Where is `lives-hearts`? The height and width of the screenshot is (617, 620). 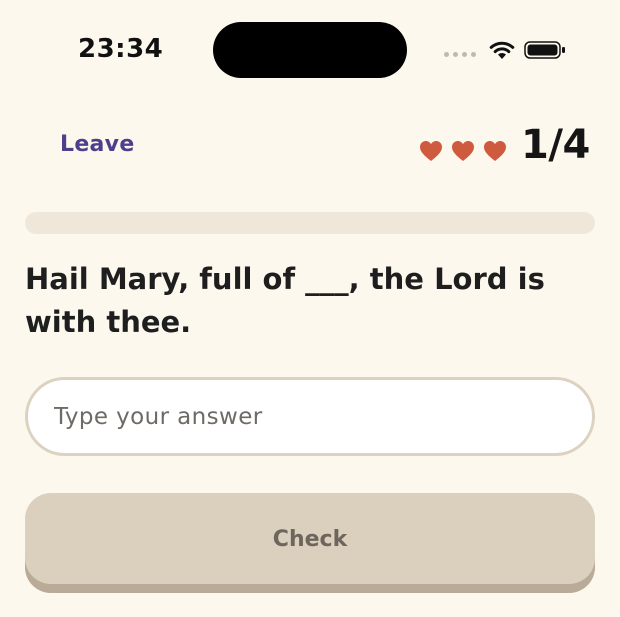
lives-hearts is located at coordinates (463, 151).